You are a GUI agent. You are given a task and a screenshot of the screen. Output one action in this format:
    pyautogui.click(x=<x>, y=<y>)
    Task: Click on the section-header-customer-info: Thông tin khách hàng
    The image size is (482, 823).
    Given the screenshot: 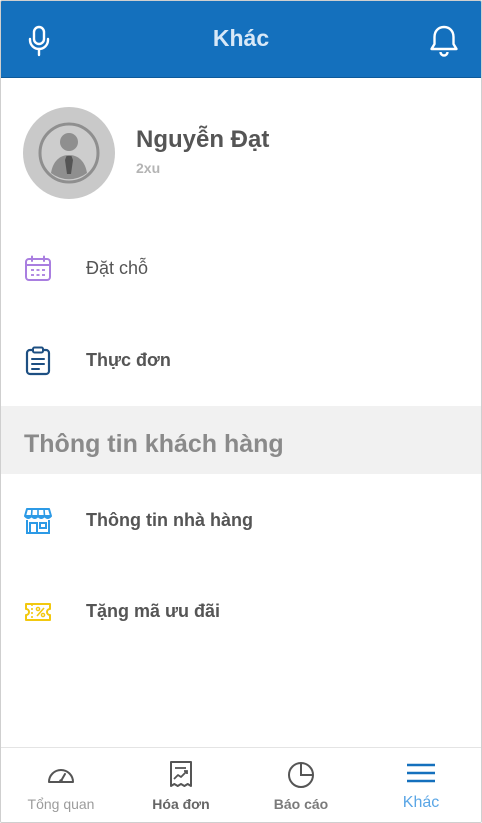 What is the action you would take?
    pyautogui.click(x=241, y=440)
    